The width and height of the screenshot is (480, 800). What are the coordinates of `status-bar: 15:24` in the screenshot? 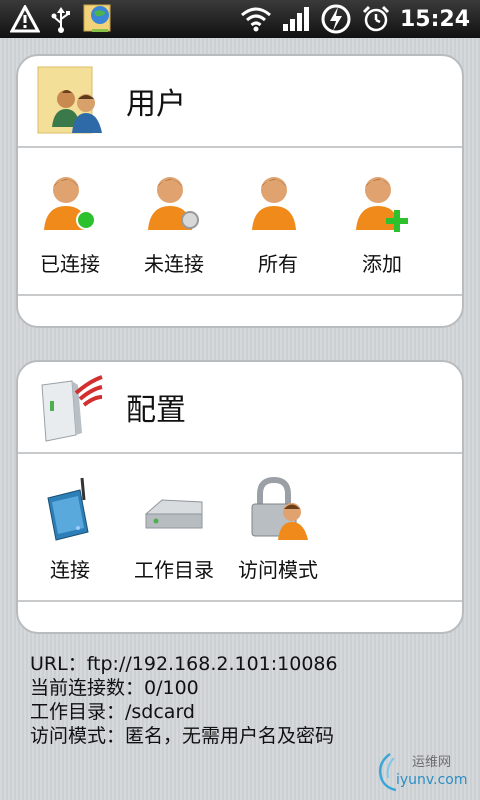 It's located at (240, 19).